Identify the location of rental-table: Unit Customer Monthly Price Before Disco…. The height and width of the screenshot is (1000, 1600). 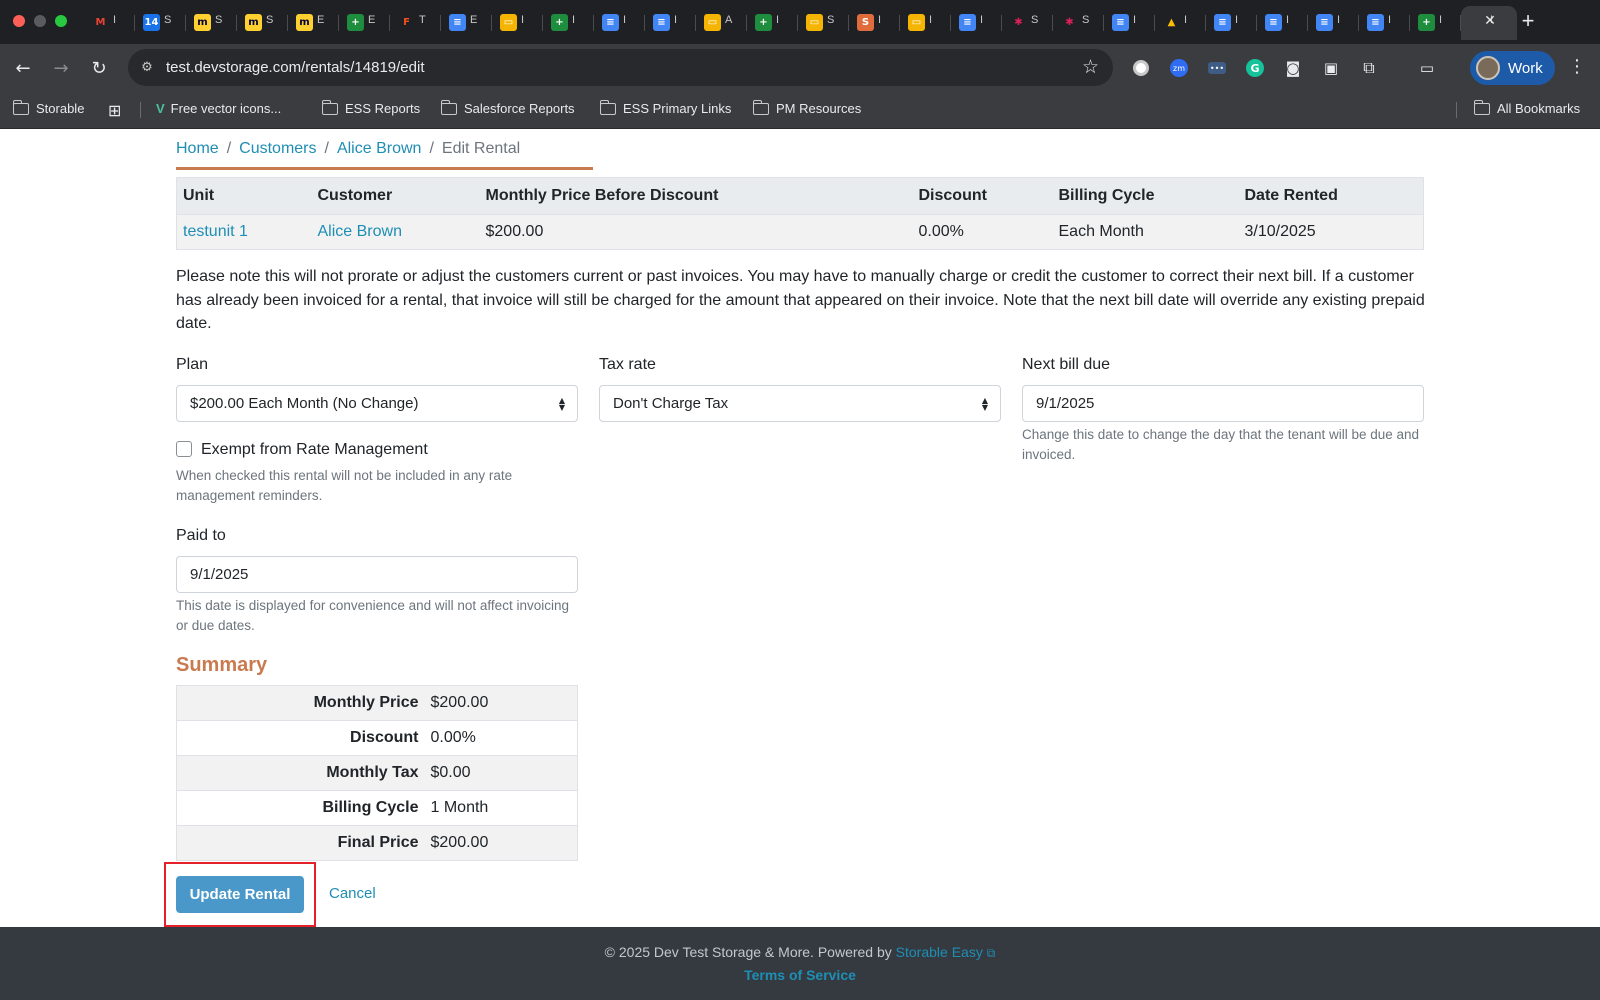
(800, 213).